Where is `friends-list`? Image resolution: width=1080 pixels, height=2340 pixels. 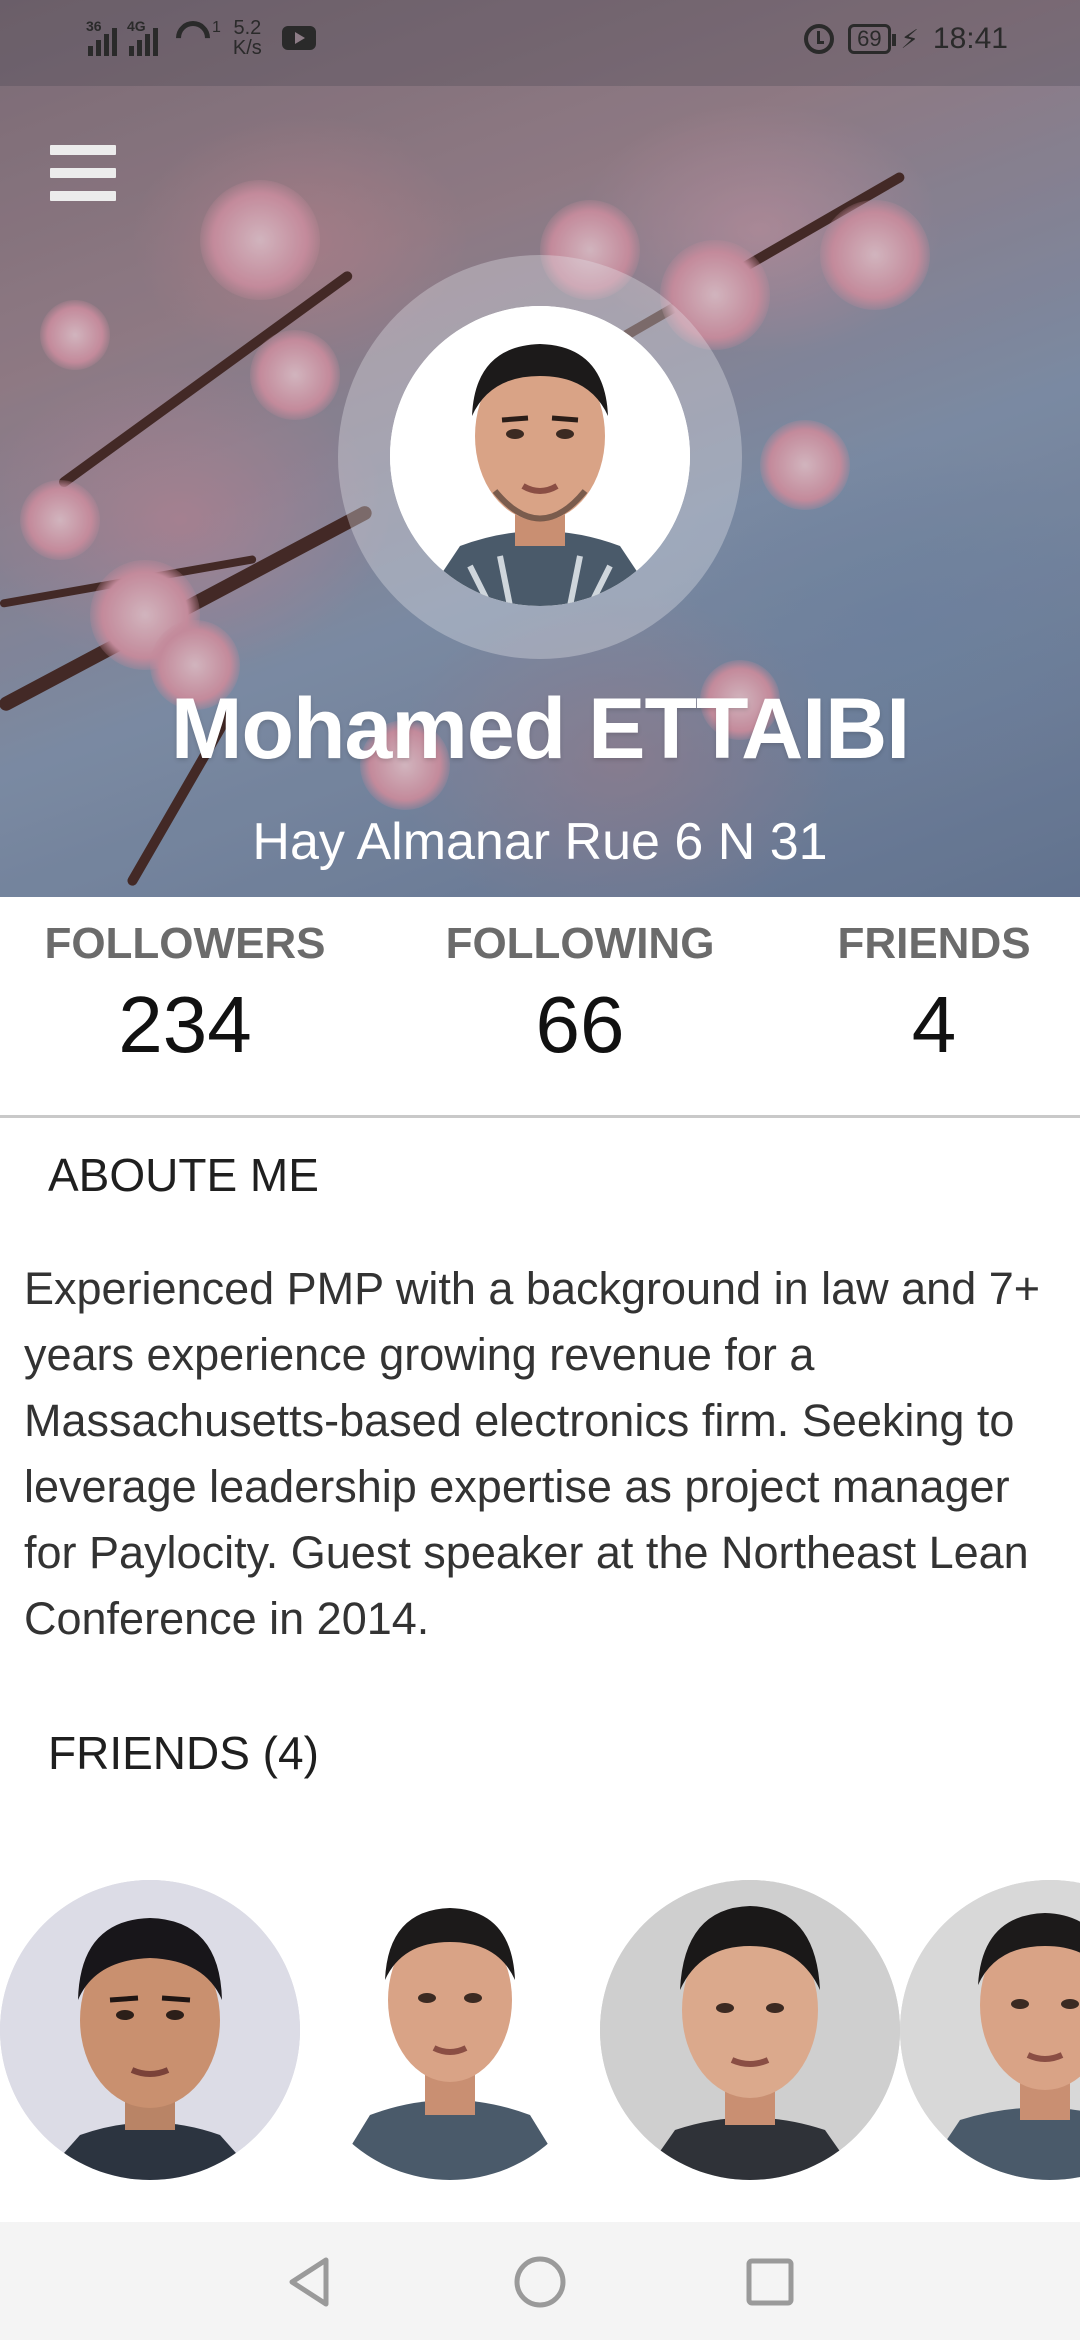
friends-list is located at coordinates (540, 2030).